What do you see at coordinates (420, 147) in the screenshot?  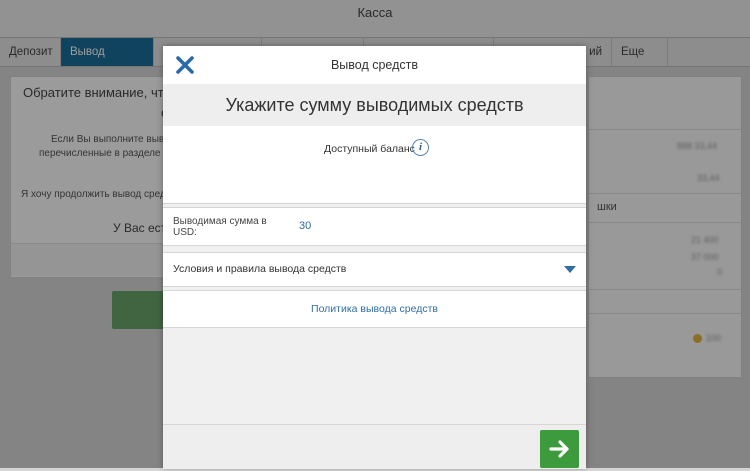 I see `info-icon: i` at bounding box center [420, 147].